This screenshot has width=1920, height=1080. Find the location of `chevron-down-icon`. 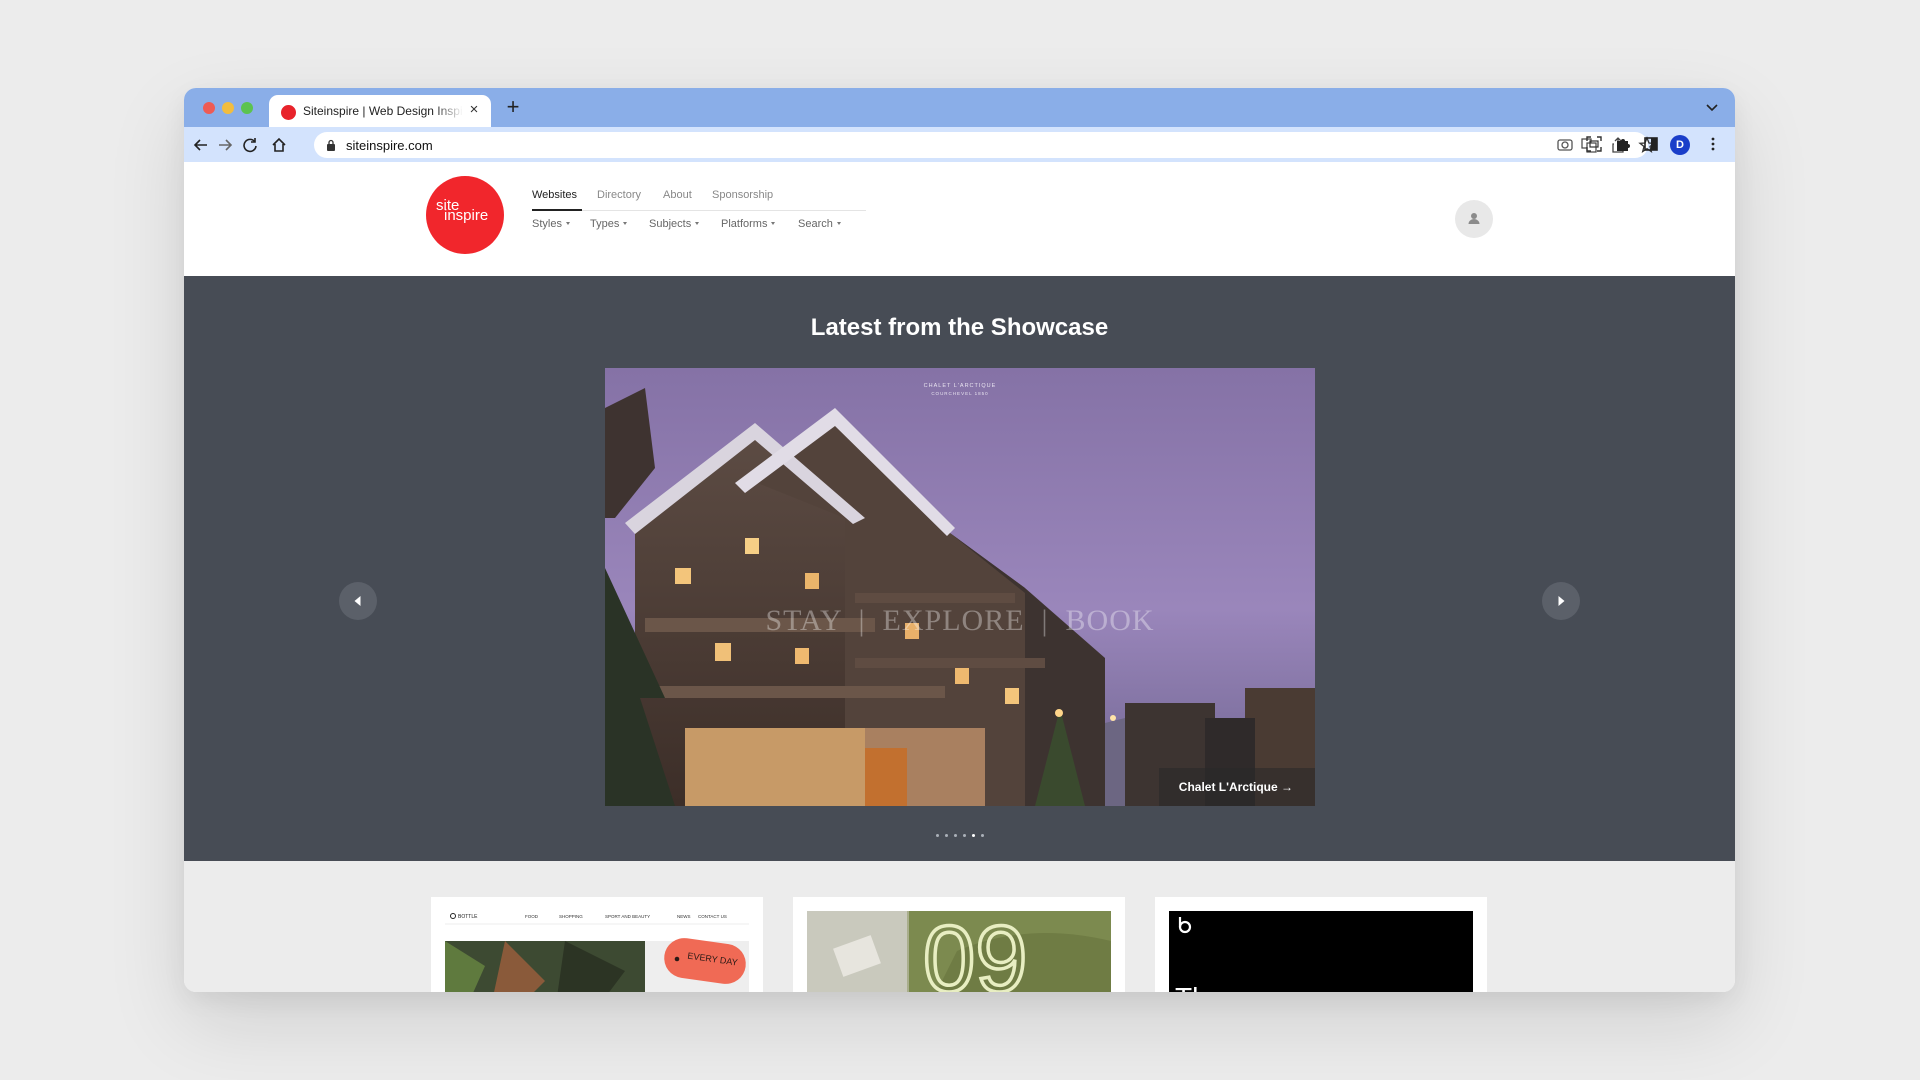

chevron-down-icon is located at coordinates (1712, 107).